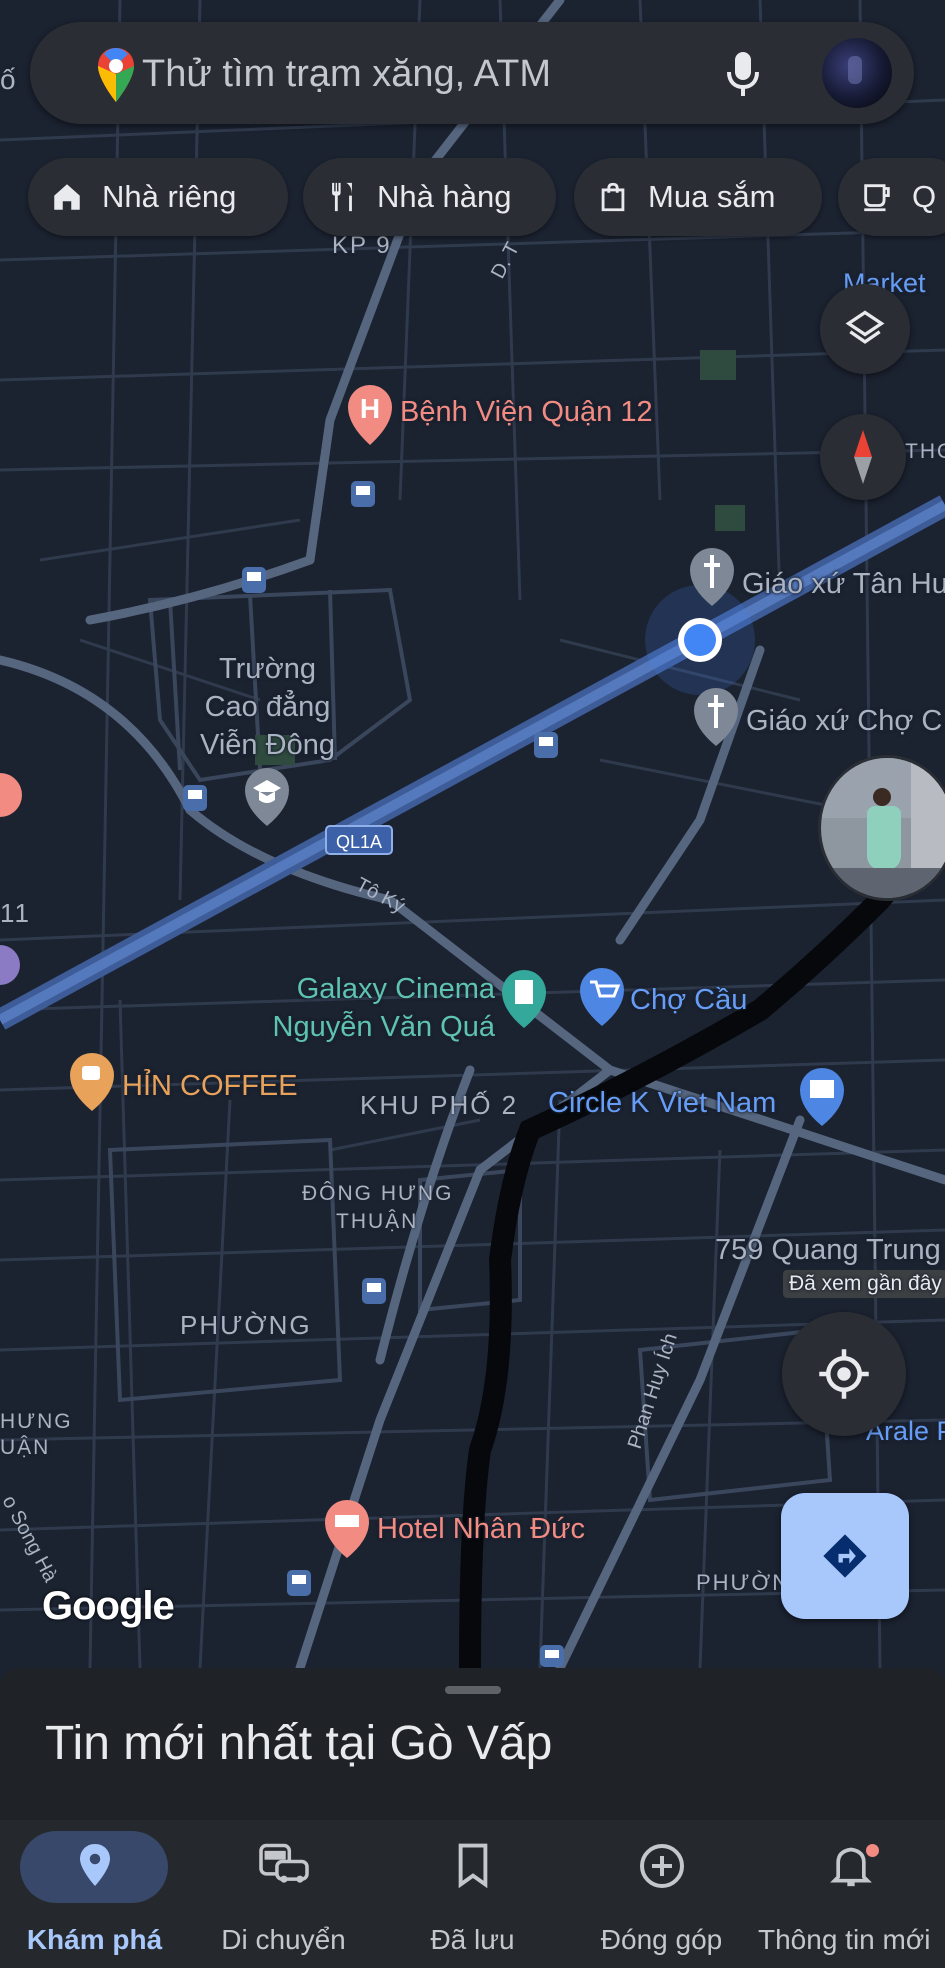 The height and width of the screenshot is (1968, 945). I want to click on bookmark-icon, so click(472, 1865).